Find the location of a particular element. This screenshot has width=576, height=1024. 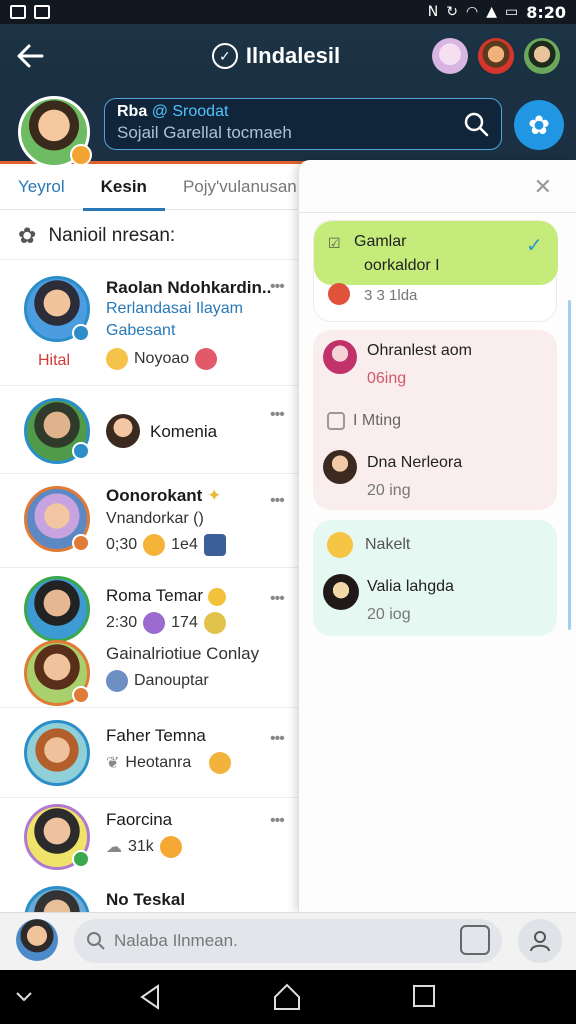

list-item: Komenia ••• is located at coordinates (150, 430).